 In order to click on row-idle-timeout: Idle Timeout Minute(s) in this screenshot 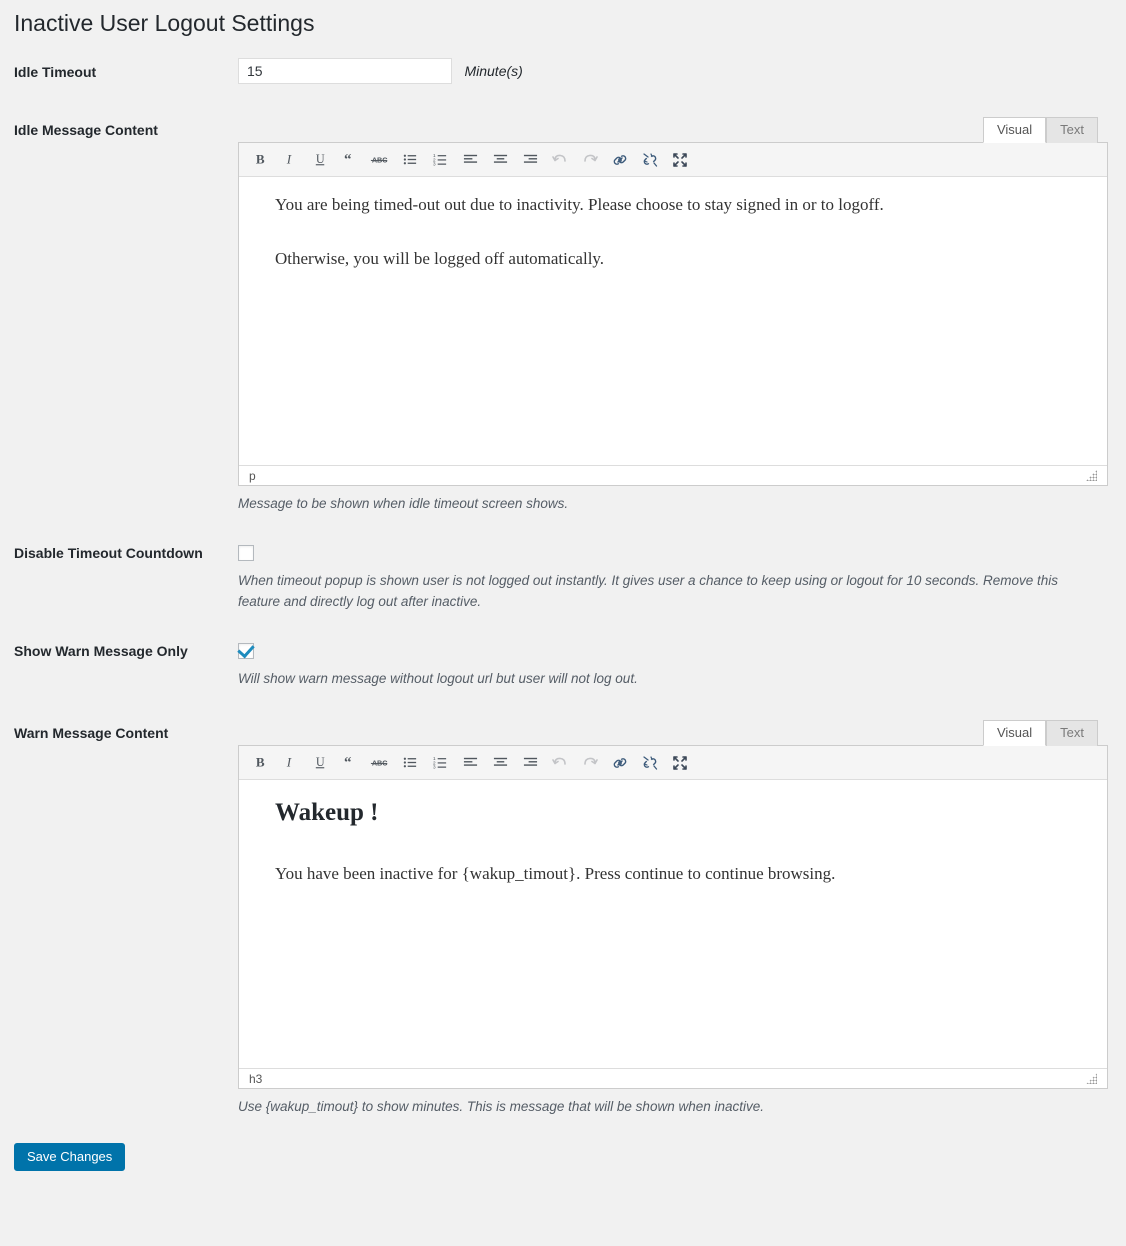, I will do `click(563, 72)`.